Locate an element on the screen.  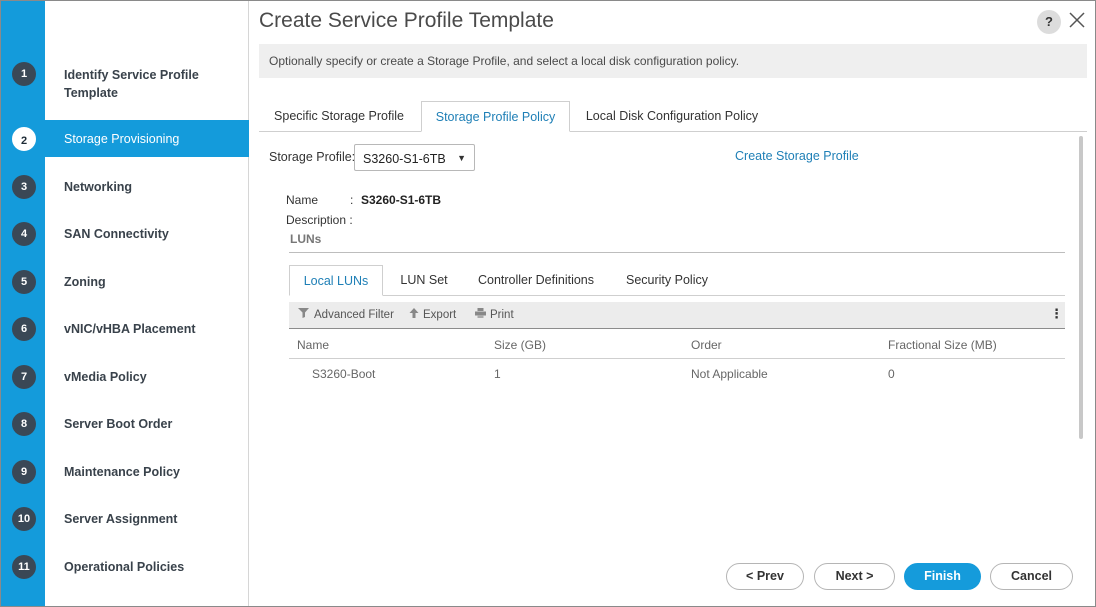
step-number: 10 is located at coordinates (24, 519).